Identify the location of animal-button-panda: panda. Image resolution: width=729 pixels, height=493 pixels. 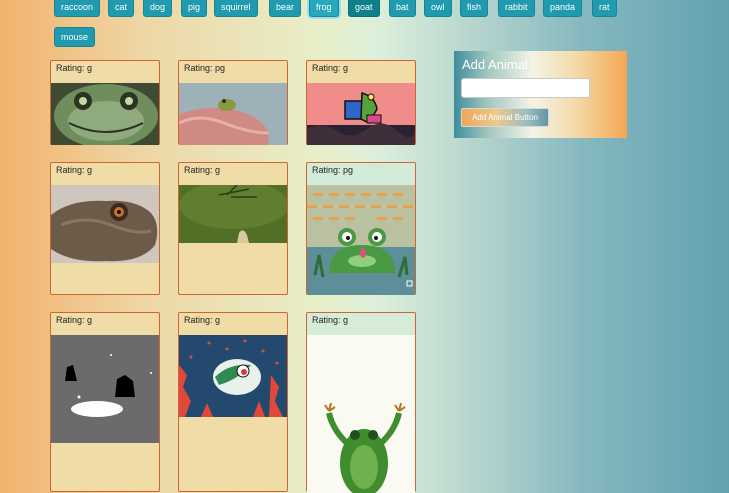
(563, 8).